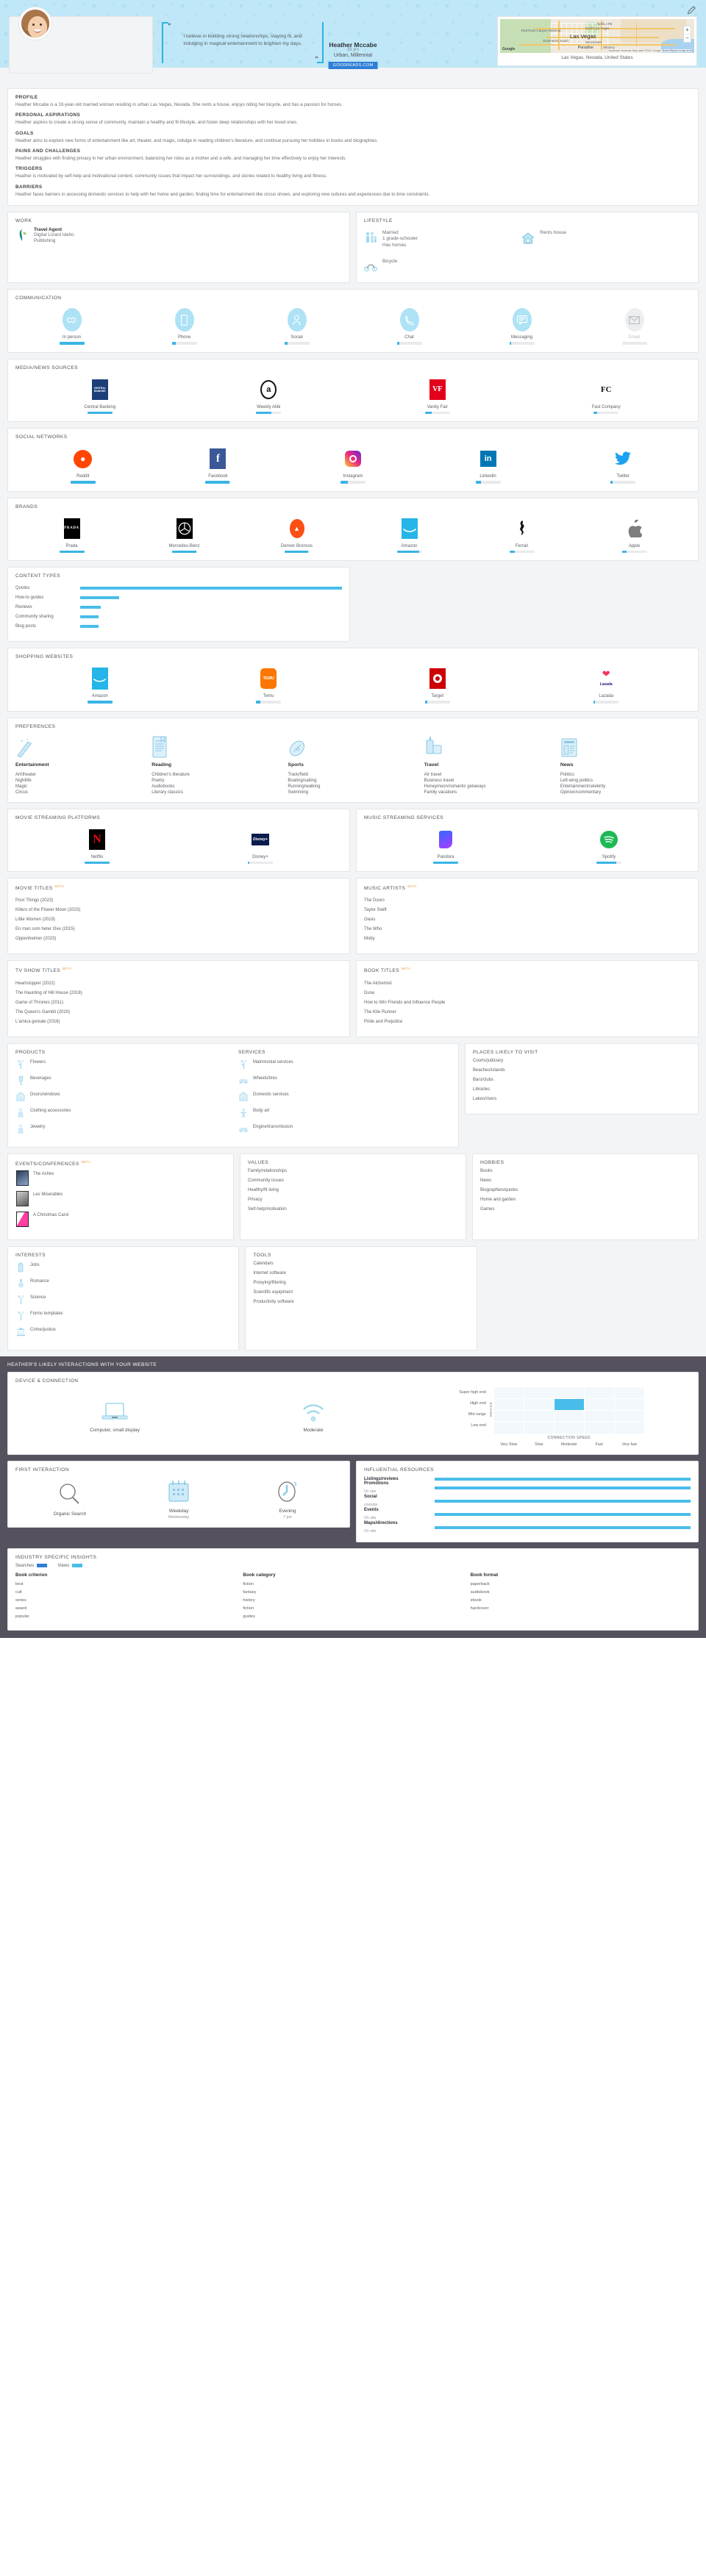 This screenshot has height=2576, width=706. What do you see at coordinates (522, 535) in the screenshot?
I see `brand-item-ferrari: Ferrari` at bounding box center [522, 535].